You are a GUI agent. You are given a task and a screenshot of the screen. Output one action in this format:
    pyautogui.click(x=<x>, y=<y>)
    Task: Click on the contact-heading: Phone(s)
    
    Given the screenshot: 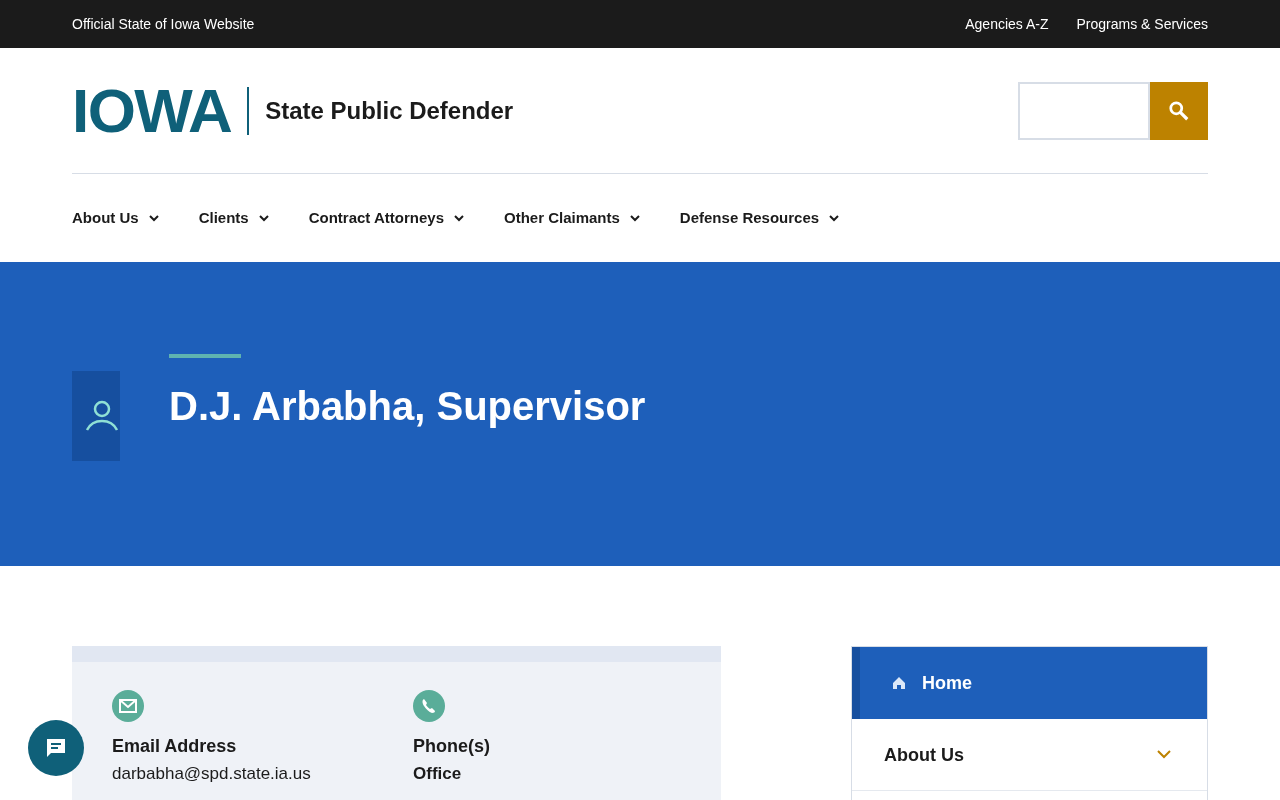 What is the action you would take?
    pyautogui.click(x=451, y=746)
    